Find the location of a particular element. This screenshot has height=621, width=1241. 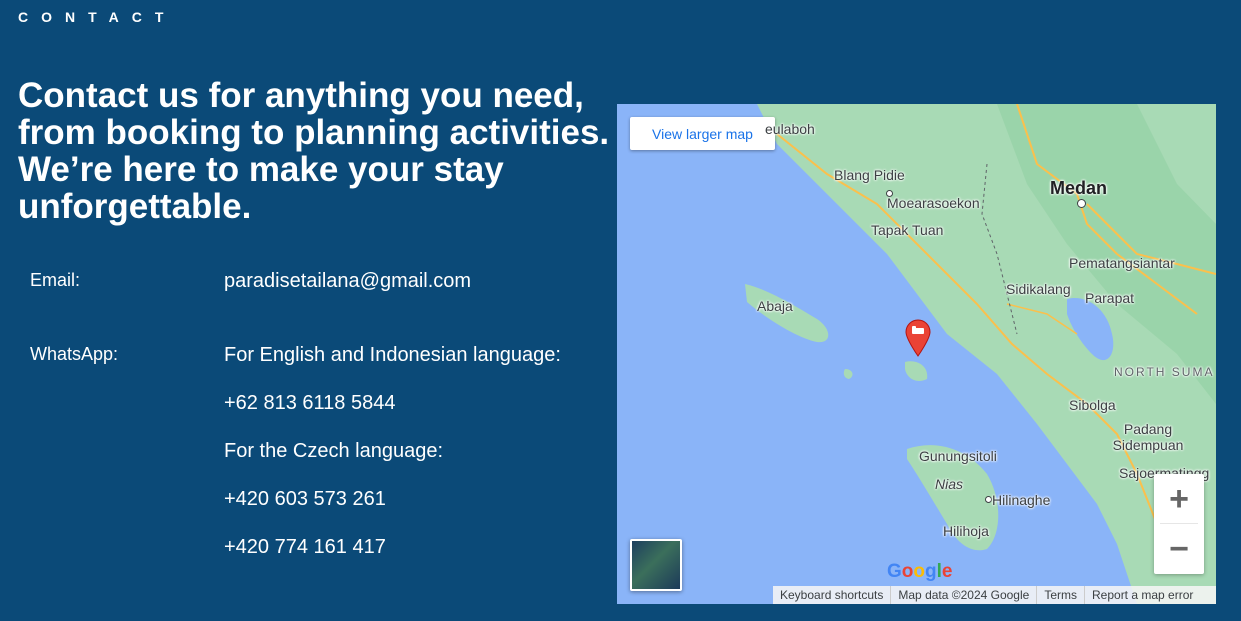

place-moearasoekon: Moearasoekon is located at coordinates (933, 203).